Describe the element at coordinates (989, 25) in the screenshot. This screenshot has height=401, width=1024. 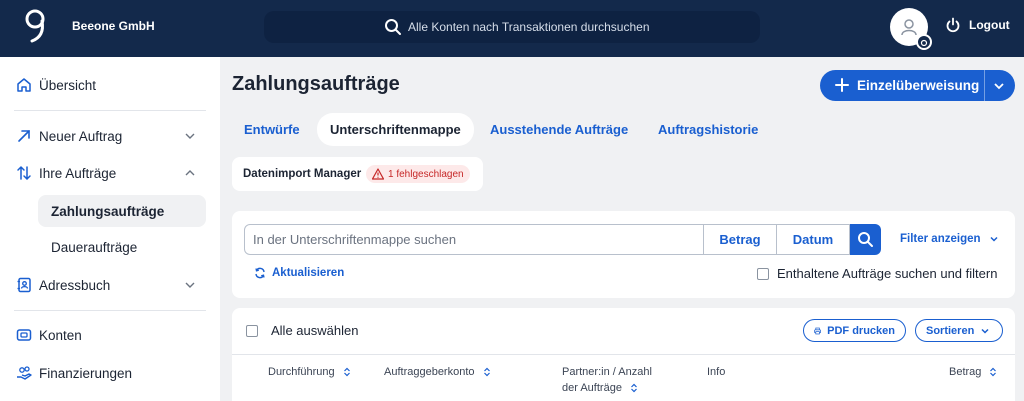
I see `logout-label: Logout` at that location.